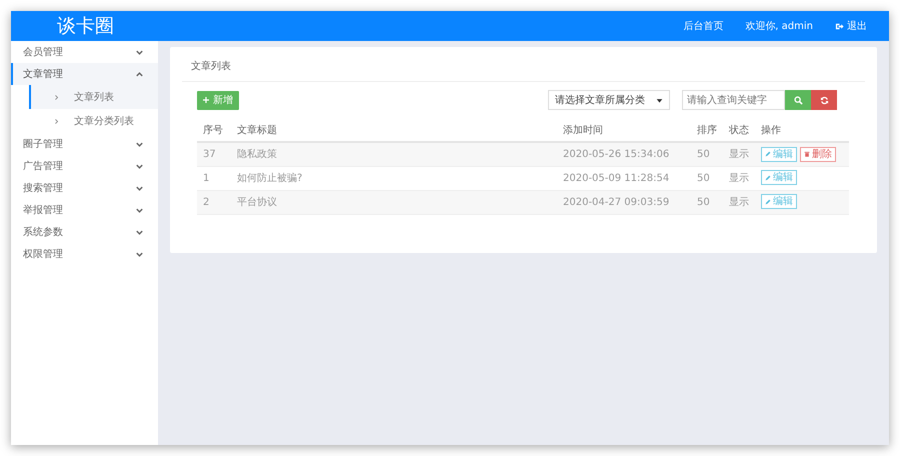 Image resolution: width=900 pixels, height=456 pixels. Describe the element at coordinates (214, 154) in the screenshot. I see `table-cell: 37` at that location.